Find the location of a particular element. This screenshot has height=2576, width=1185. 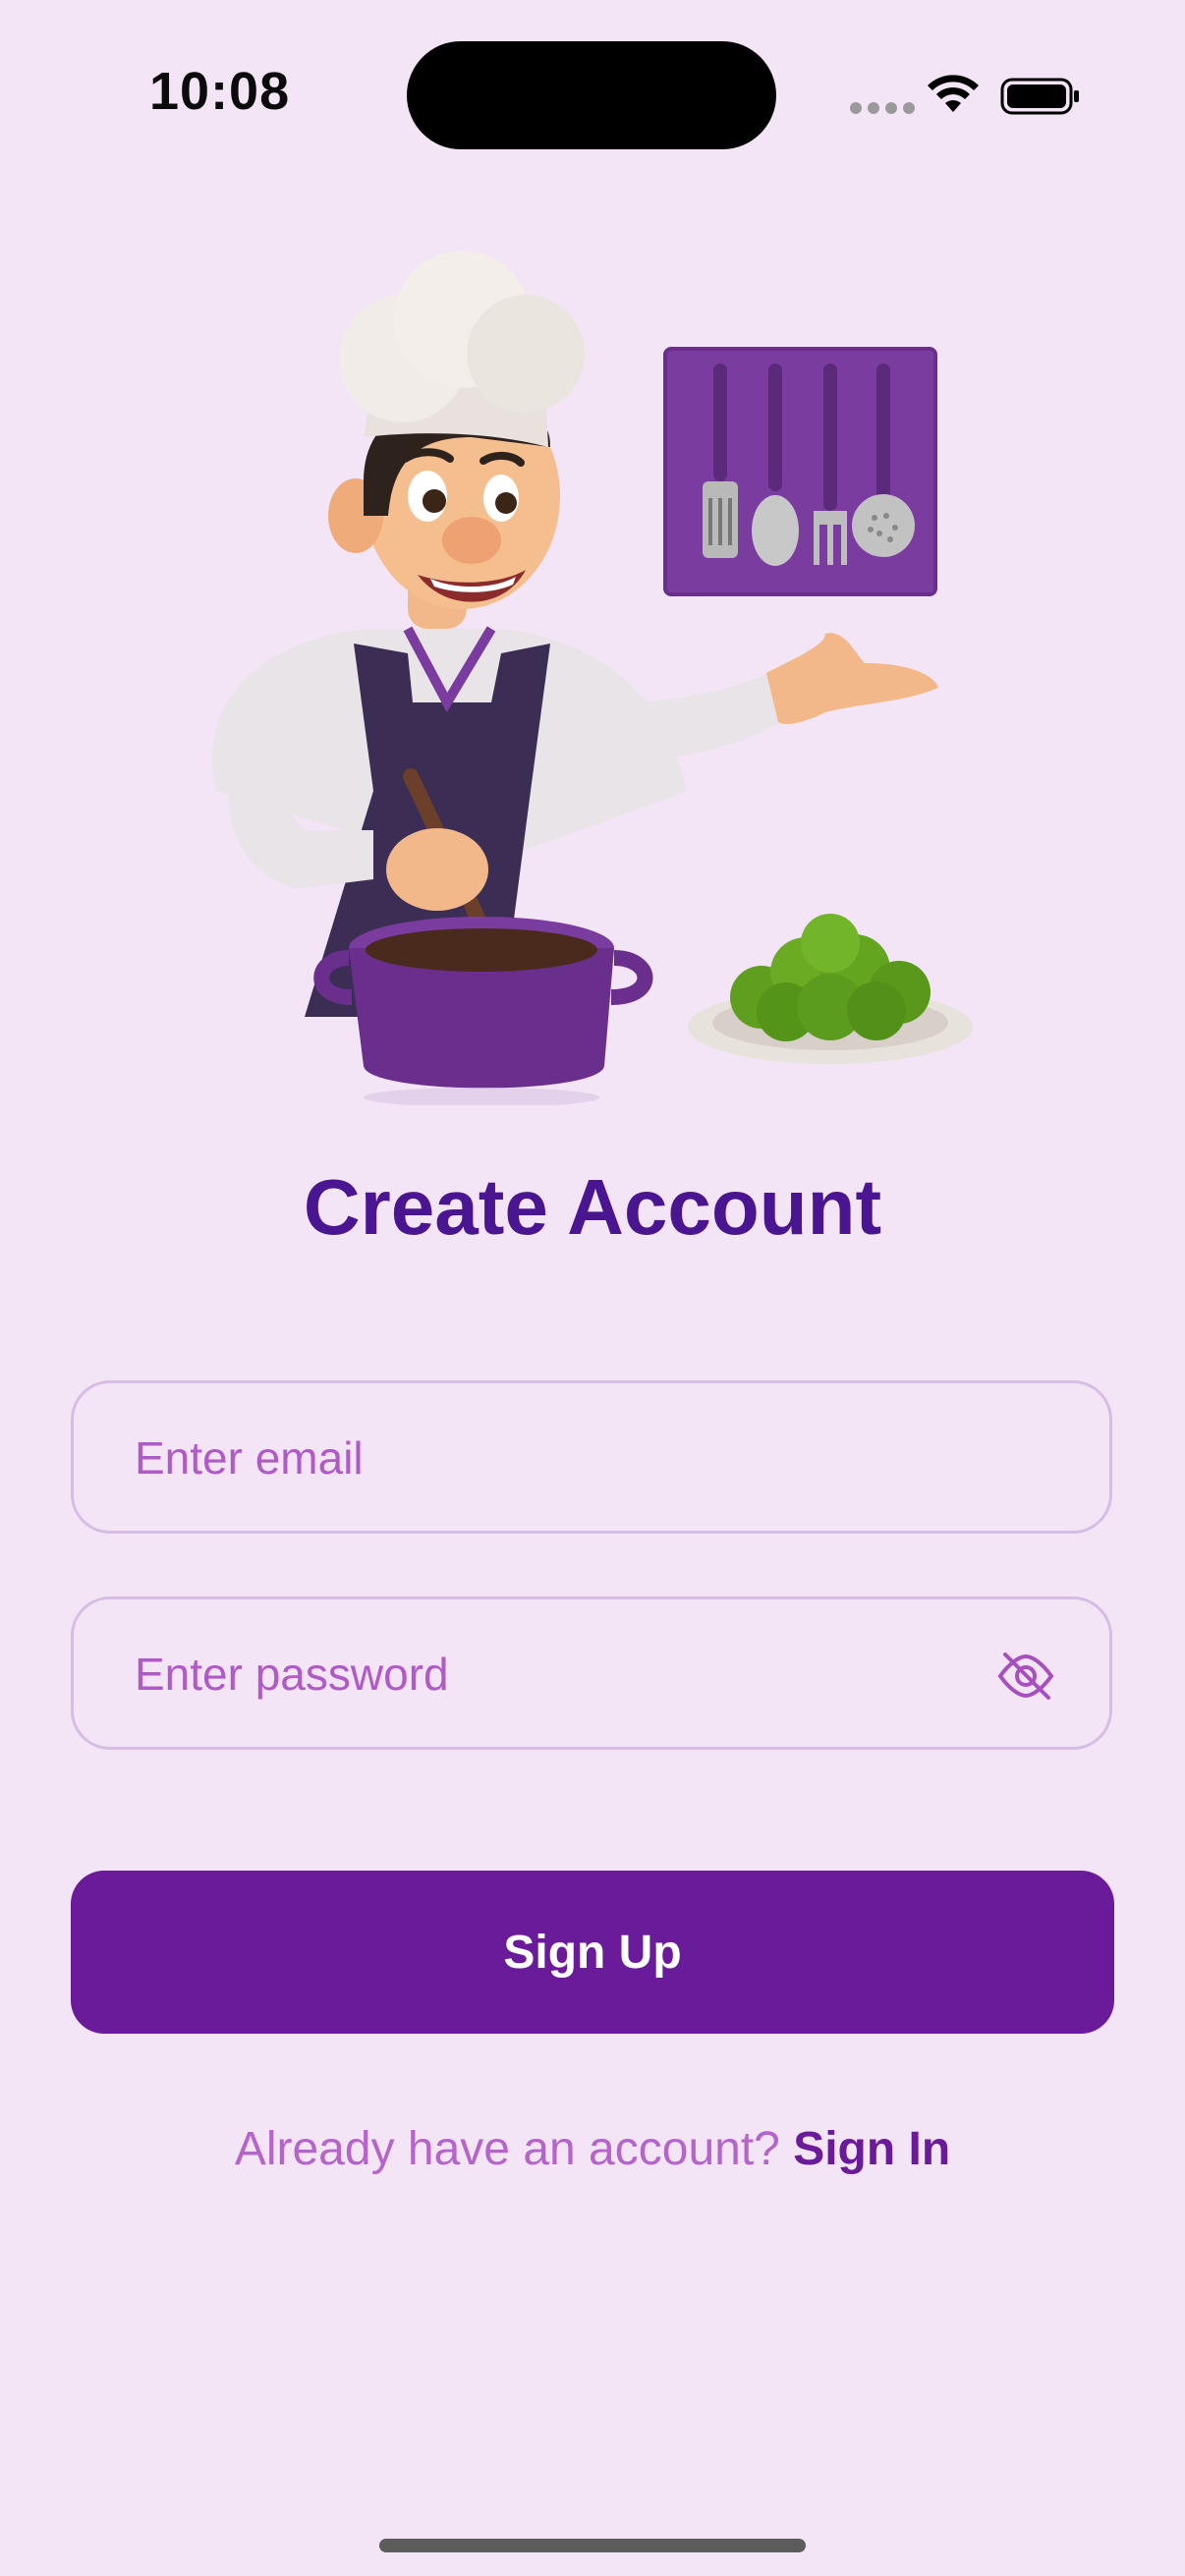

email-field-container is located at coordinates (592, 1457).